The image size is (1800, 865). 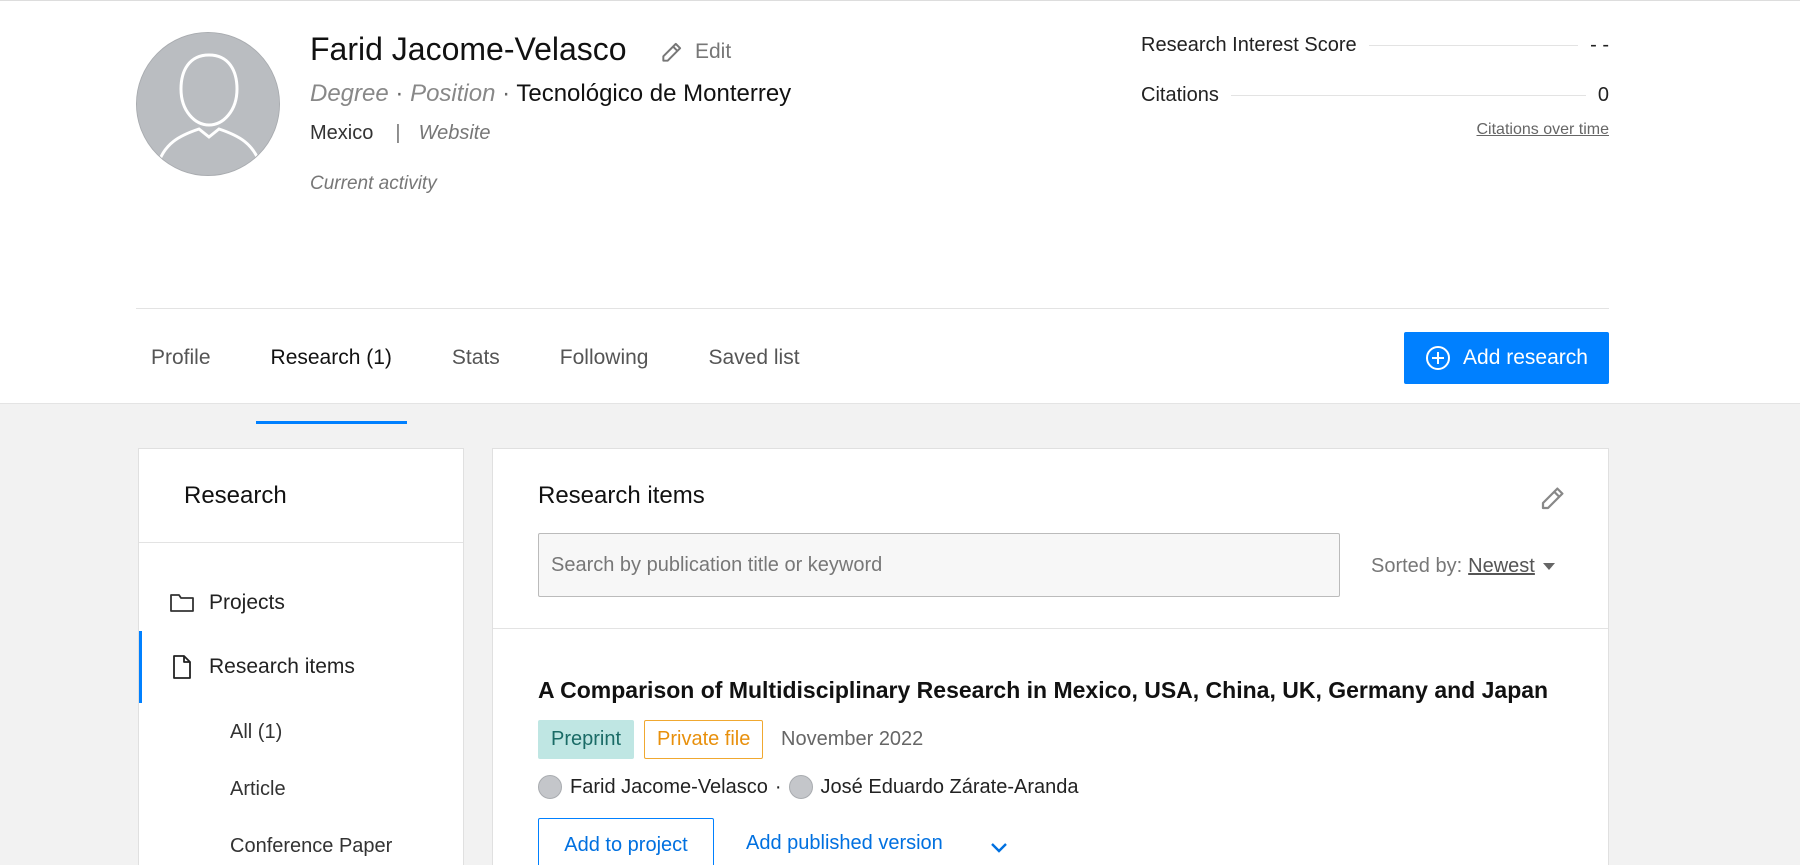 What do you see at coordinates (1438, 358) in the screenshot?
I see `plus-circle-icon` at bounding box center [1438, 358].